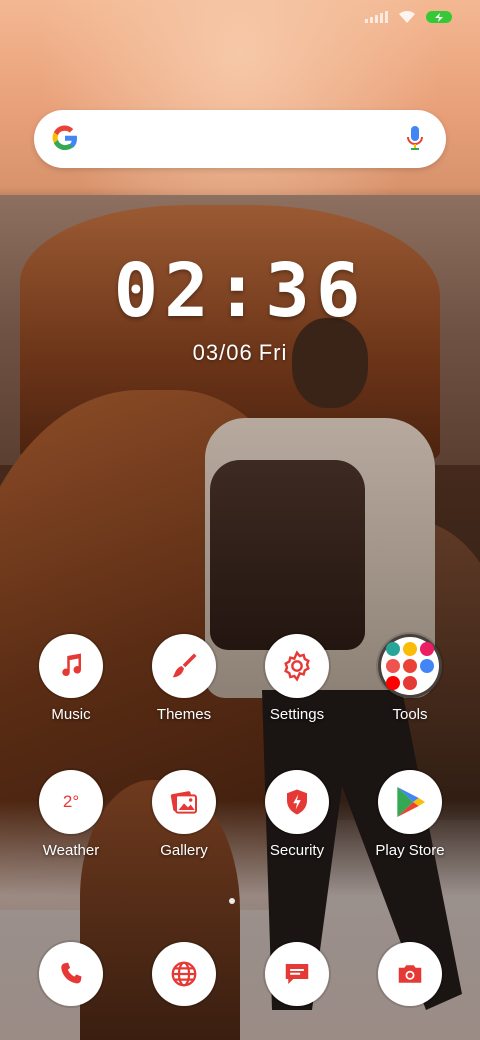  I want to click on app-label: Tools, so click(410, 714).